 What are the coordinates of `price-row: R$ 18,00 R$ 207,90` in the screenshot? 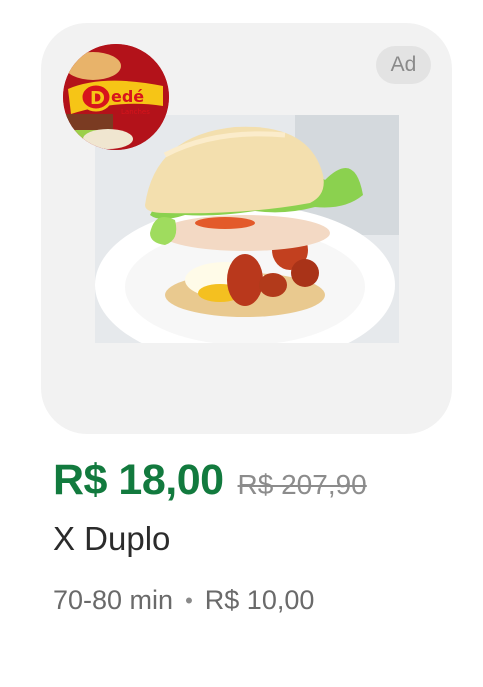 It's located at (210, 483).